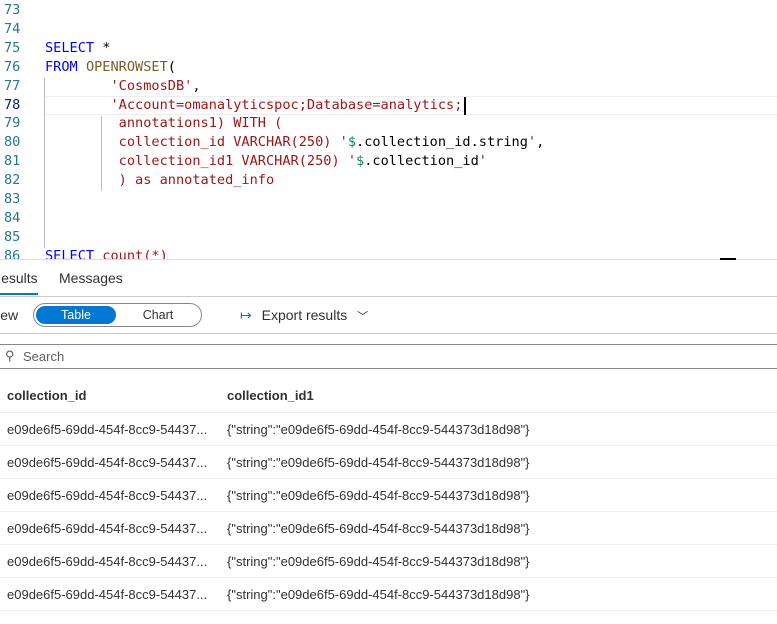  Describe the element at coordinates (12, 123) in the screenshot. I see `line-number: 79` at that location.